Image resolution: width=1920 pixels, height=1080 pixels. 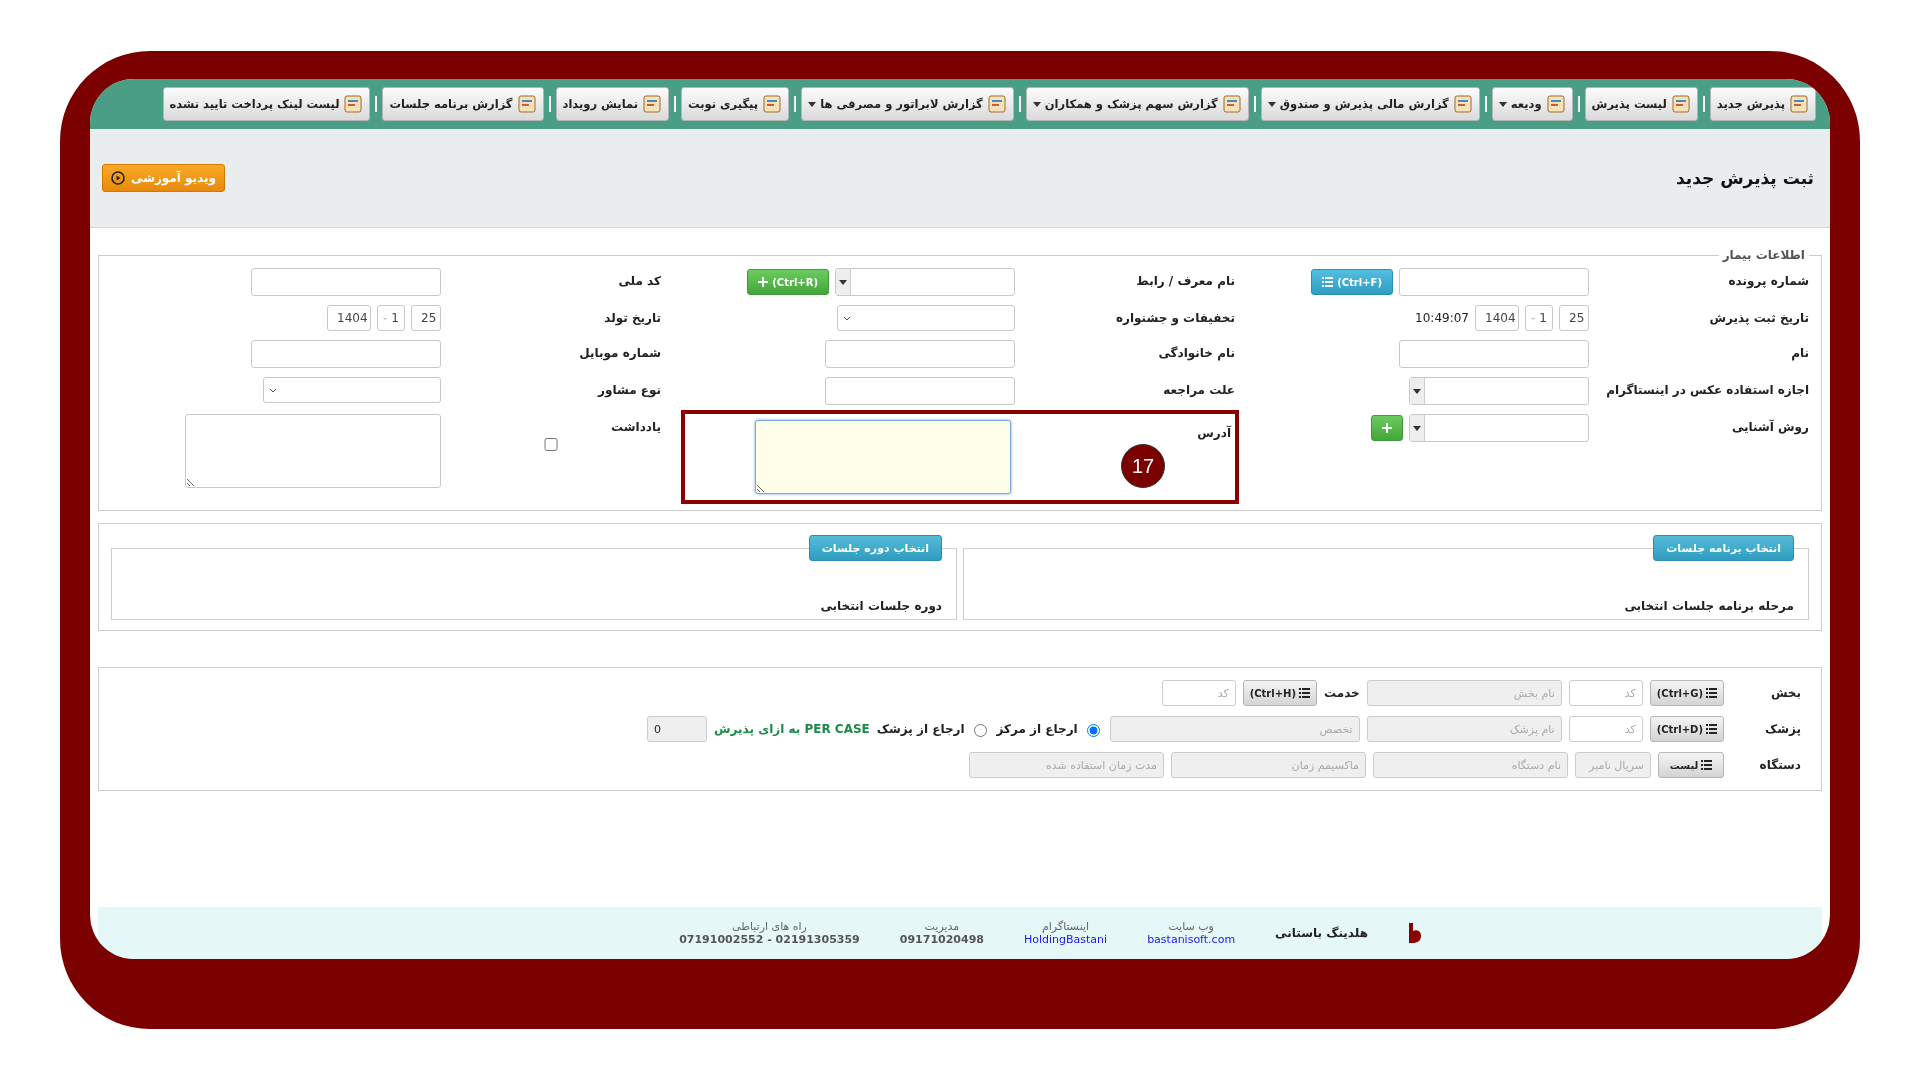 What do you see at coordinates (677, 729) in the screenshot?
I see `number-field: 0` at bounding box center [677, 729].